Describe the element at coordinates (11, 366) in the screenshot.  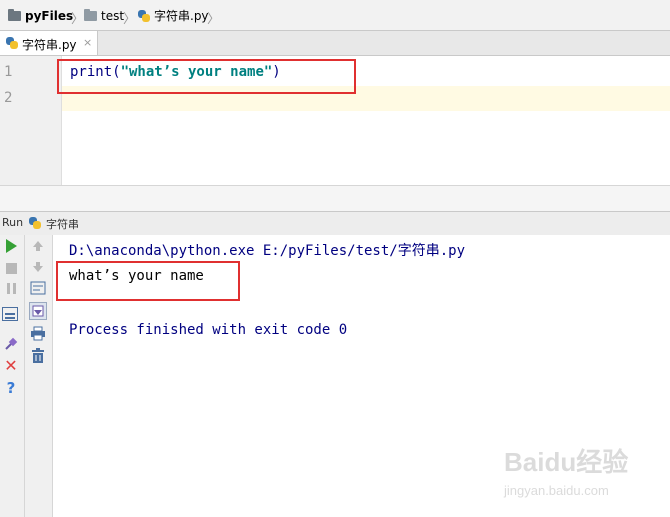
I see `close-run-icon: ✕` at that location.